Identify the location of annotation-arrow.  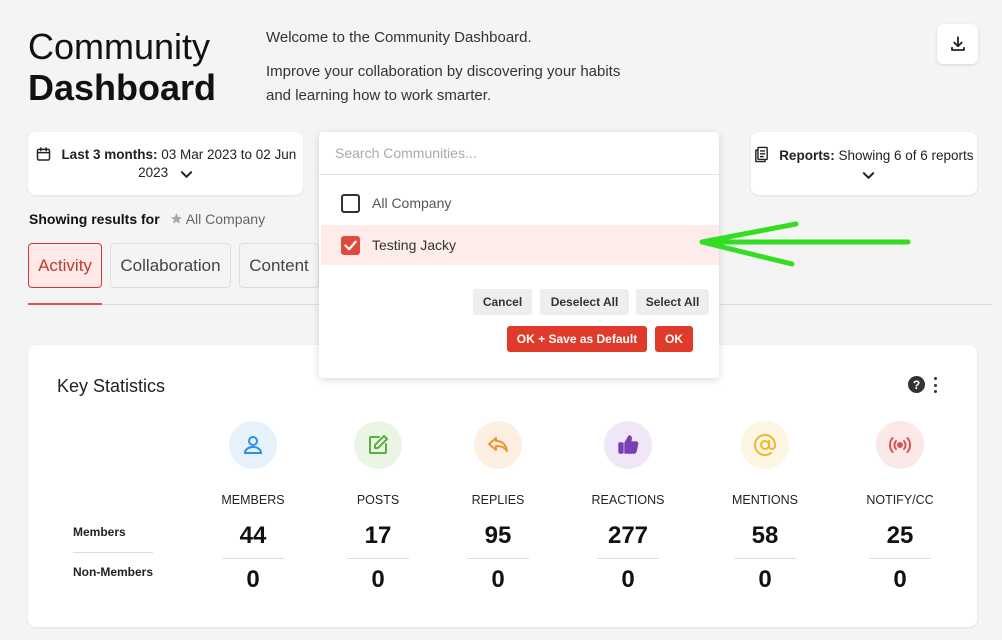
(805, 244).